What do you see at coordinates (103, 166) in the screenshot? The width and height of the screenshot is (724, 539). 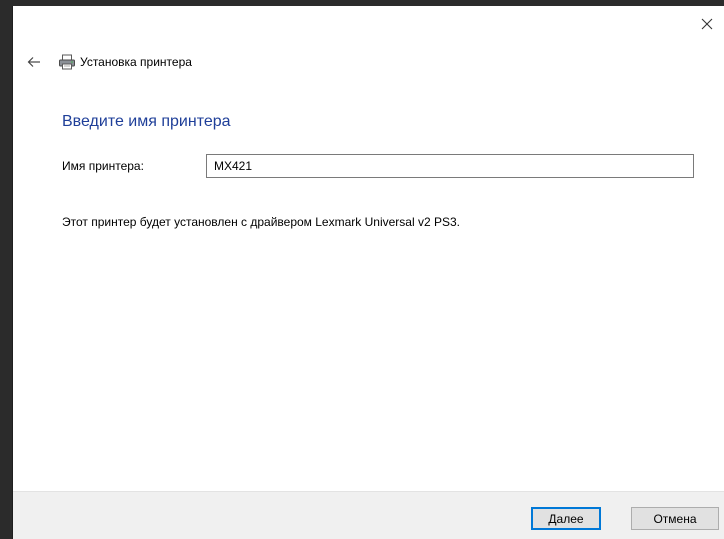 I see `printer-name-label: Имя принтера:` at bounding box center [103, 166].